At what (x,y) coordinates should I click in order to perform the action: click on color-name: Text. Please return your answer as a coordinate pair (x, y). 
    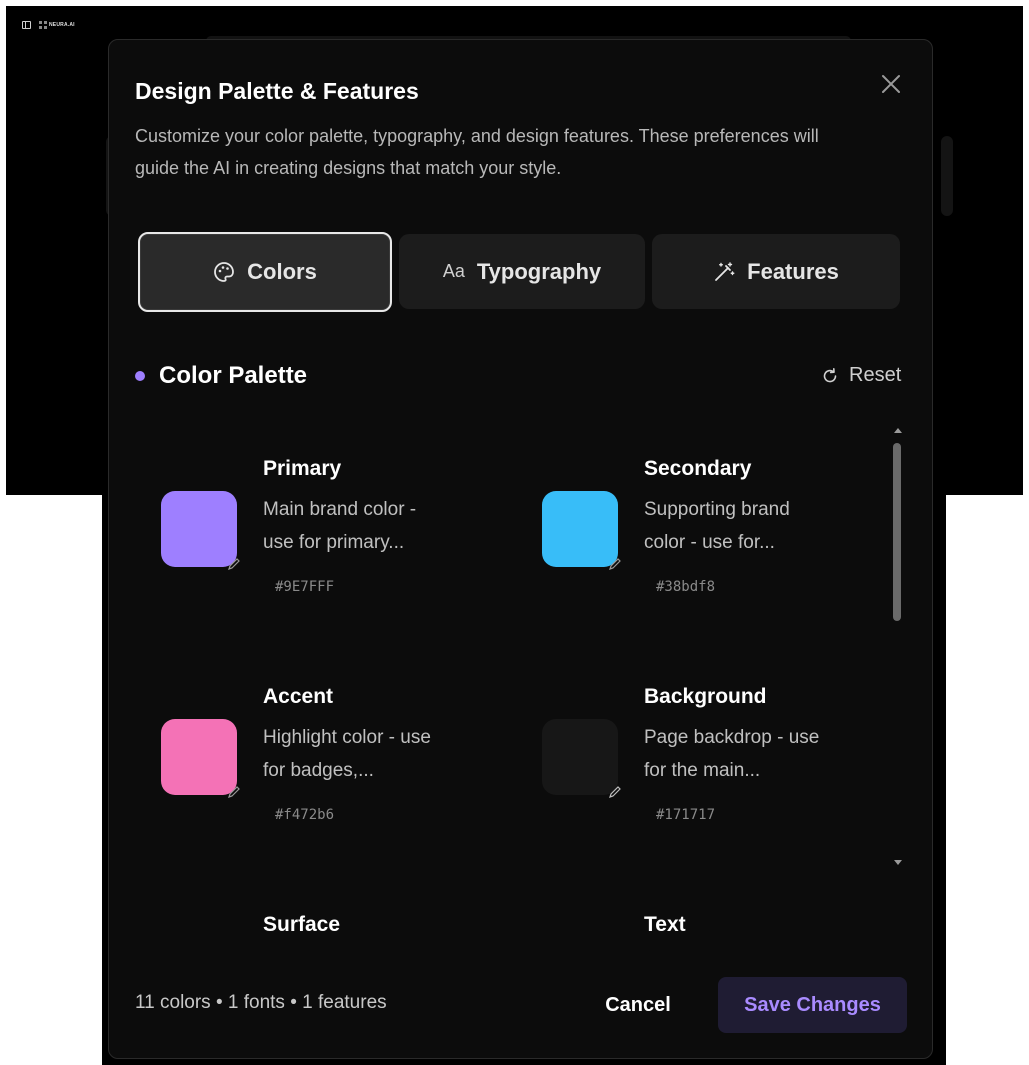
    Looking at the image, I should click on (665, 924).